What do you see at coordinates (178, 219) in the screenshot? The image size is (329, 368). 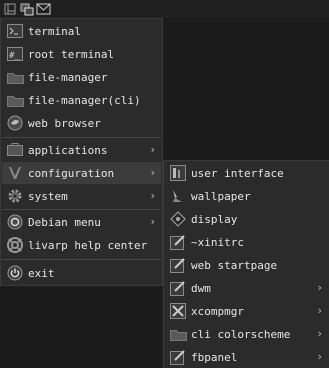 I see `display-icon` at bounding box center [178, 219].